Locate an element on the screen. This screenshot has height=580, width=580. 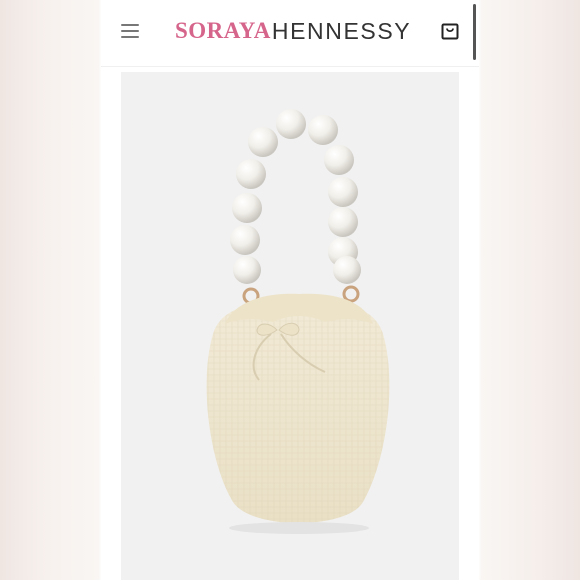
logo-text-first: SORAYA is located at coordinates (223, 30).